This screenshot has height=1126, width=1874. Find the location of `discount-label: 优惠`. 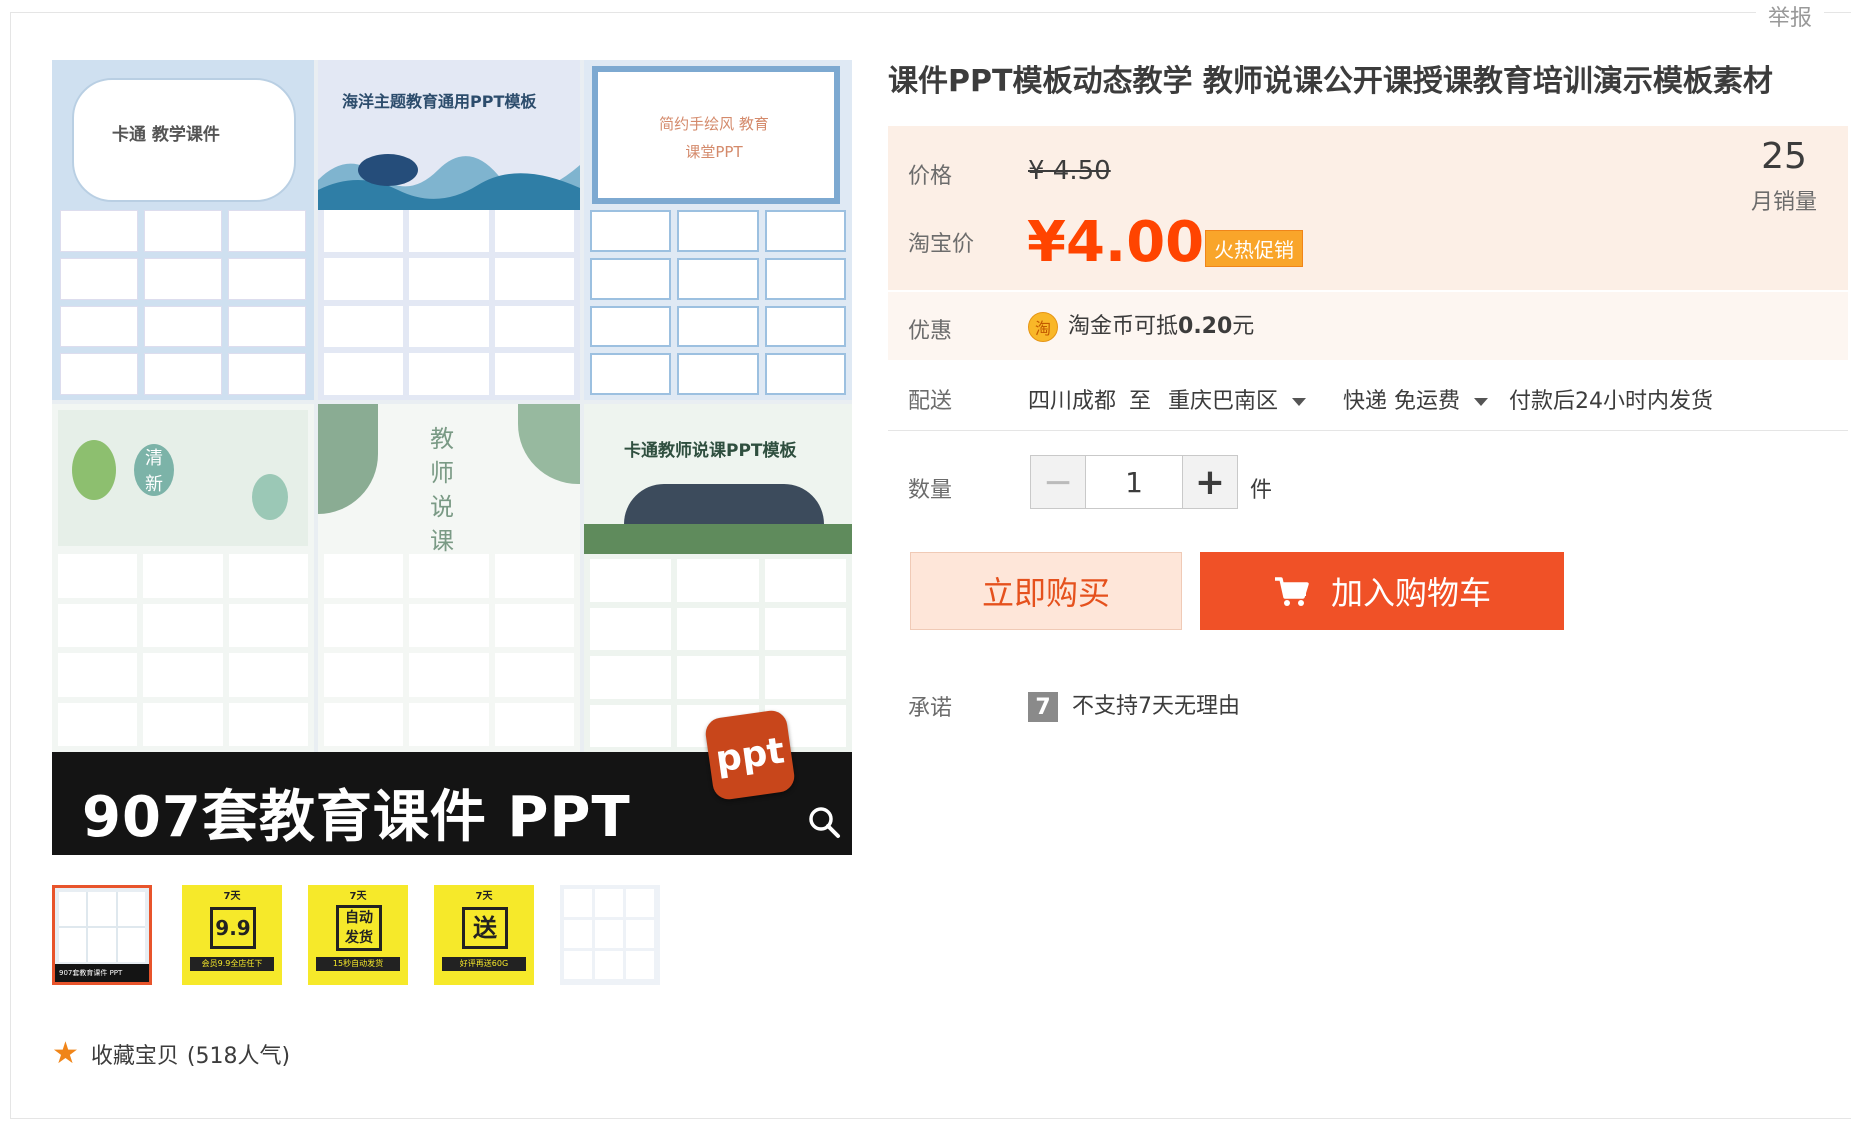

discount-label: 优惠 is located at coordinates (930, 331).